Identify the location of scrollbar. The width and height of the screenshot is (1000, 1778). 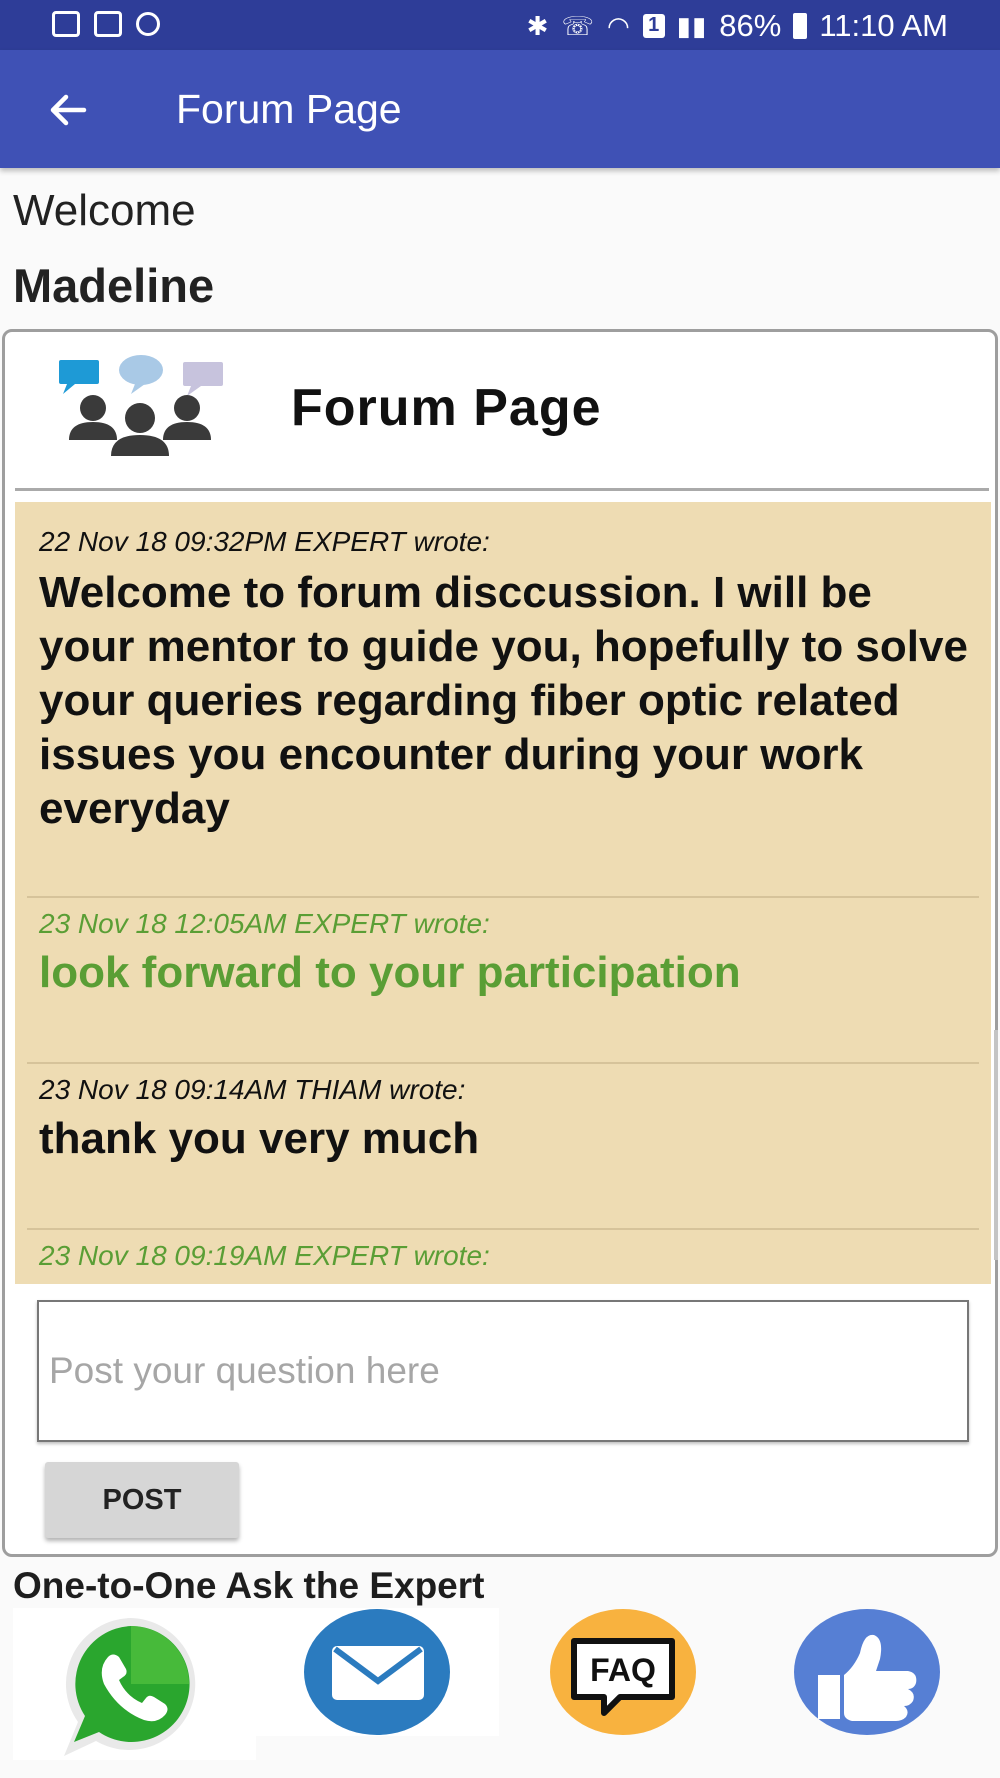
(996, 1145).